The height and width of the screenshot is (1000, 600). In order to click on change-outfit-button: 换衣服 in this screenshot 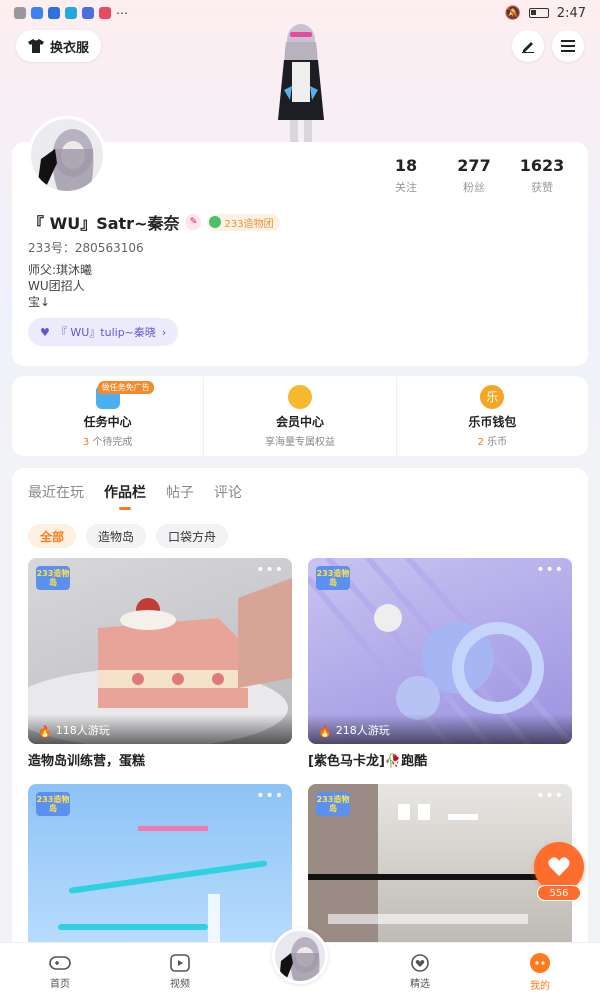, I will do `click(59, 46)`.